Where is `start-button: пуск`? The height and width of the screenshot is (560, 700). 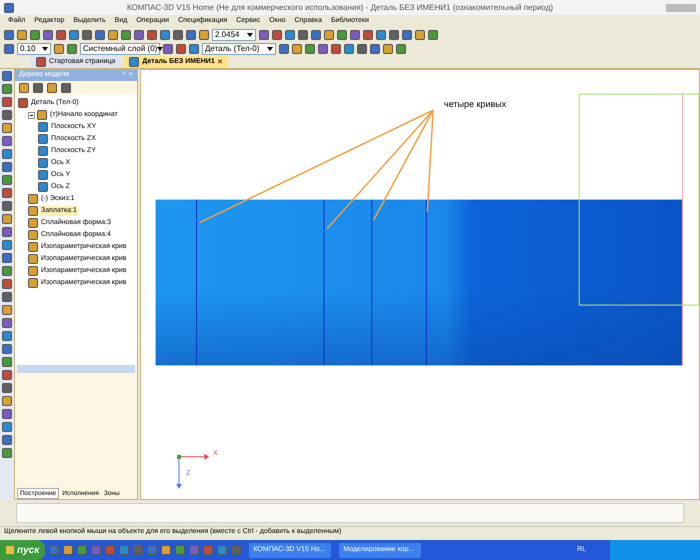
start-button: пуск is located at coordinates (23, 550).